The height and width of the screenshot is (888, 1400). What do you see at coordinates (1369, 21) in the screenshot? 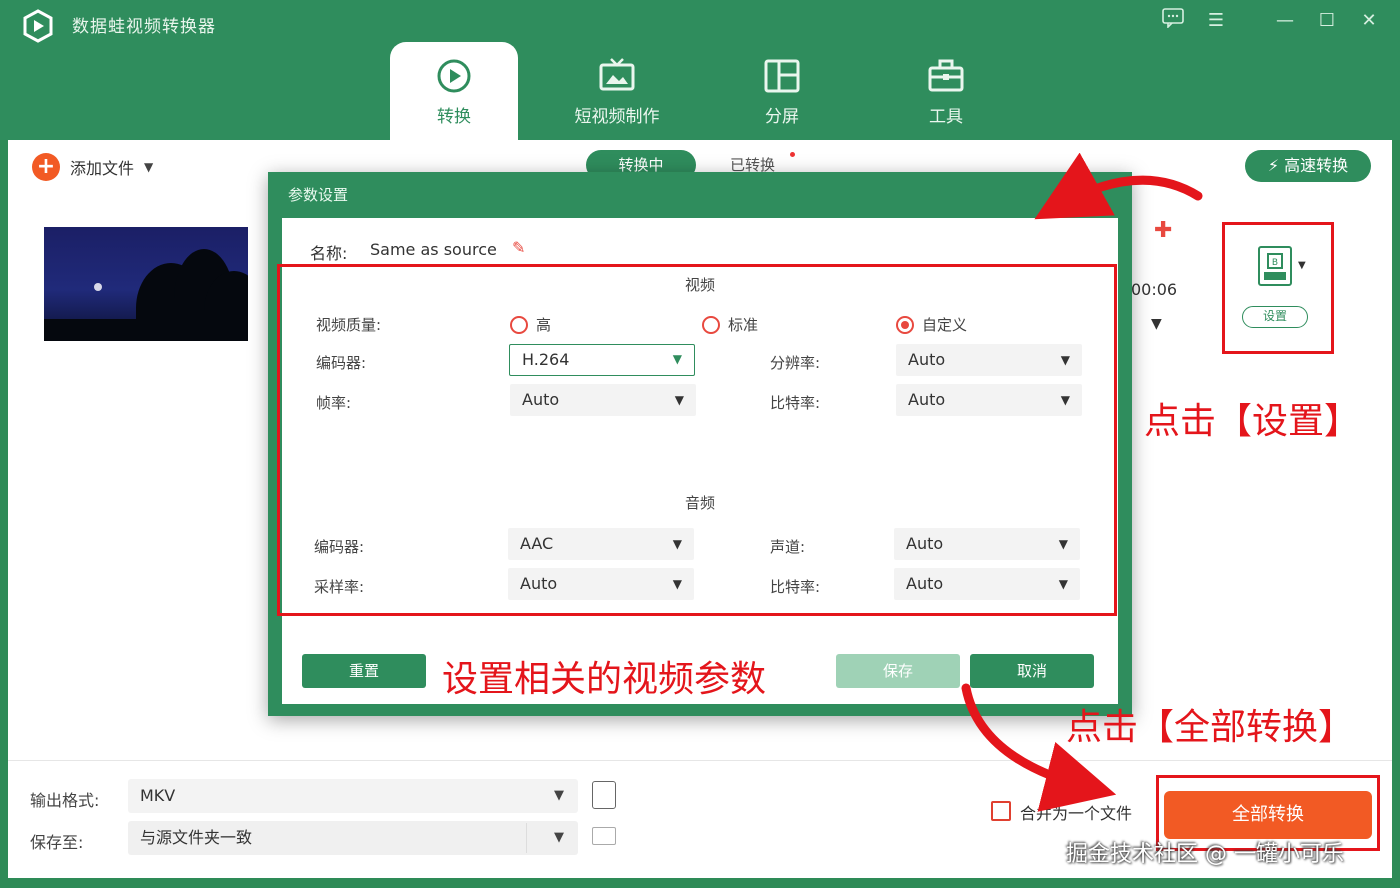
I see `close-icon: ✕` at bounding box center [1369, 21].